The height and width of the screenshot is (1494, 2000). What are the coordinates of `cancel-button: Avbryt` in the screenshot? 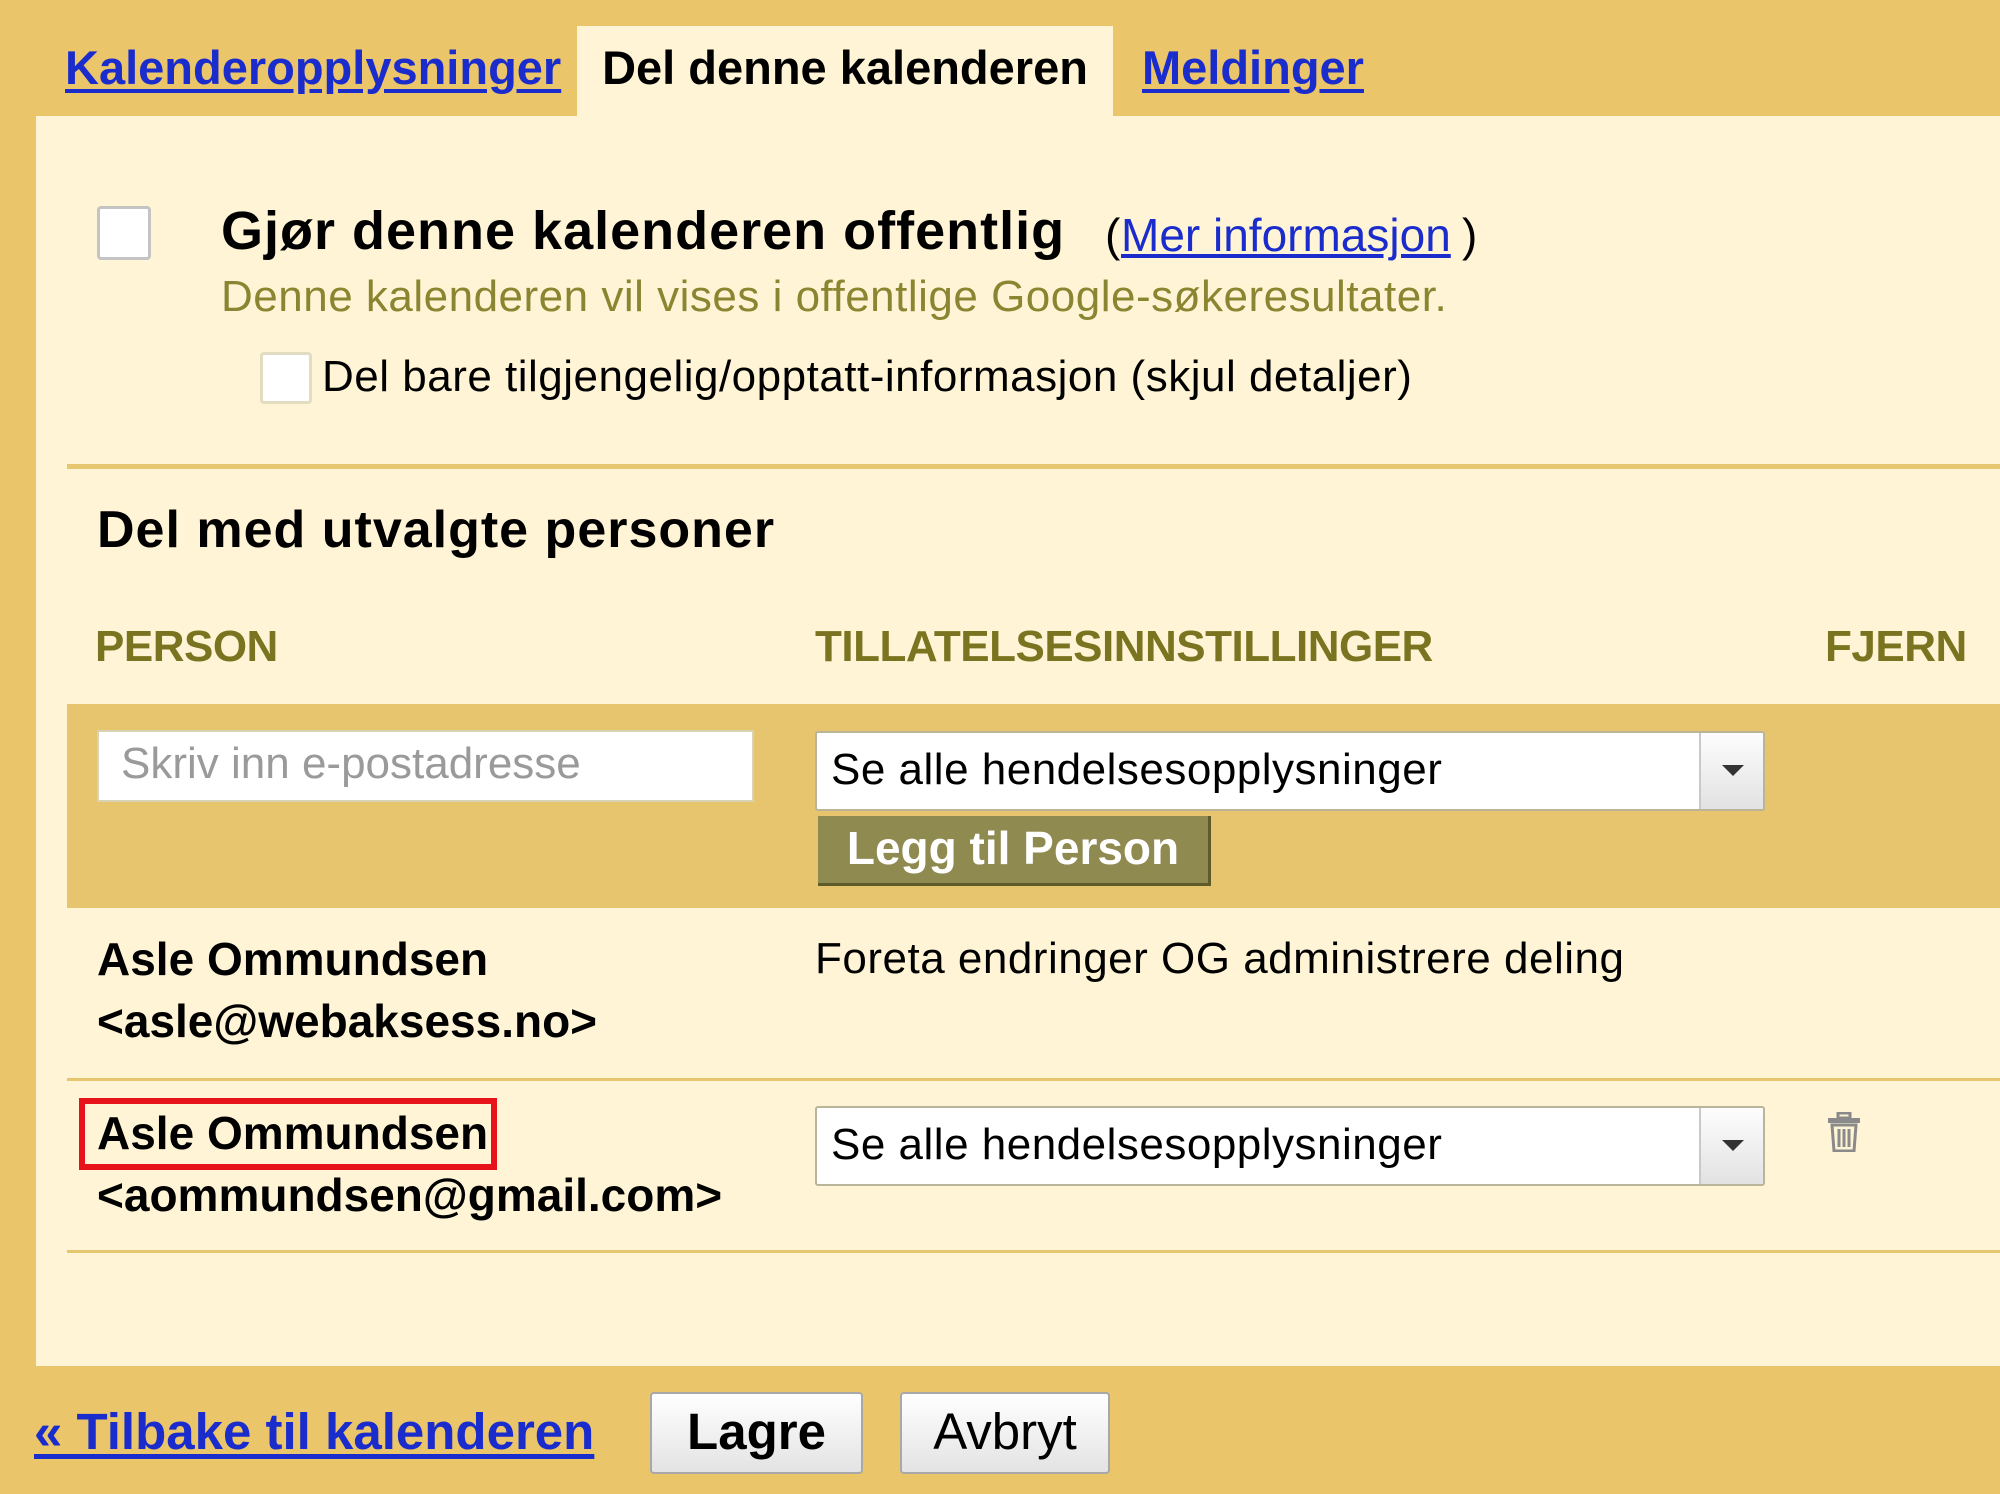 It's located at (1005, 1433).